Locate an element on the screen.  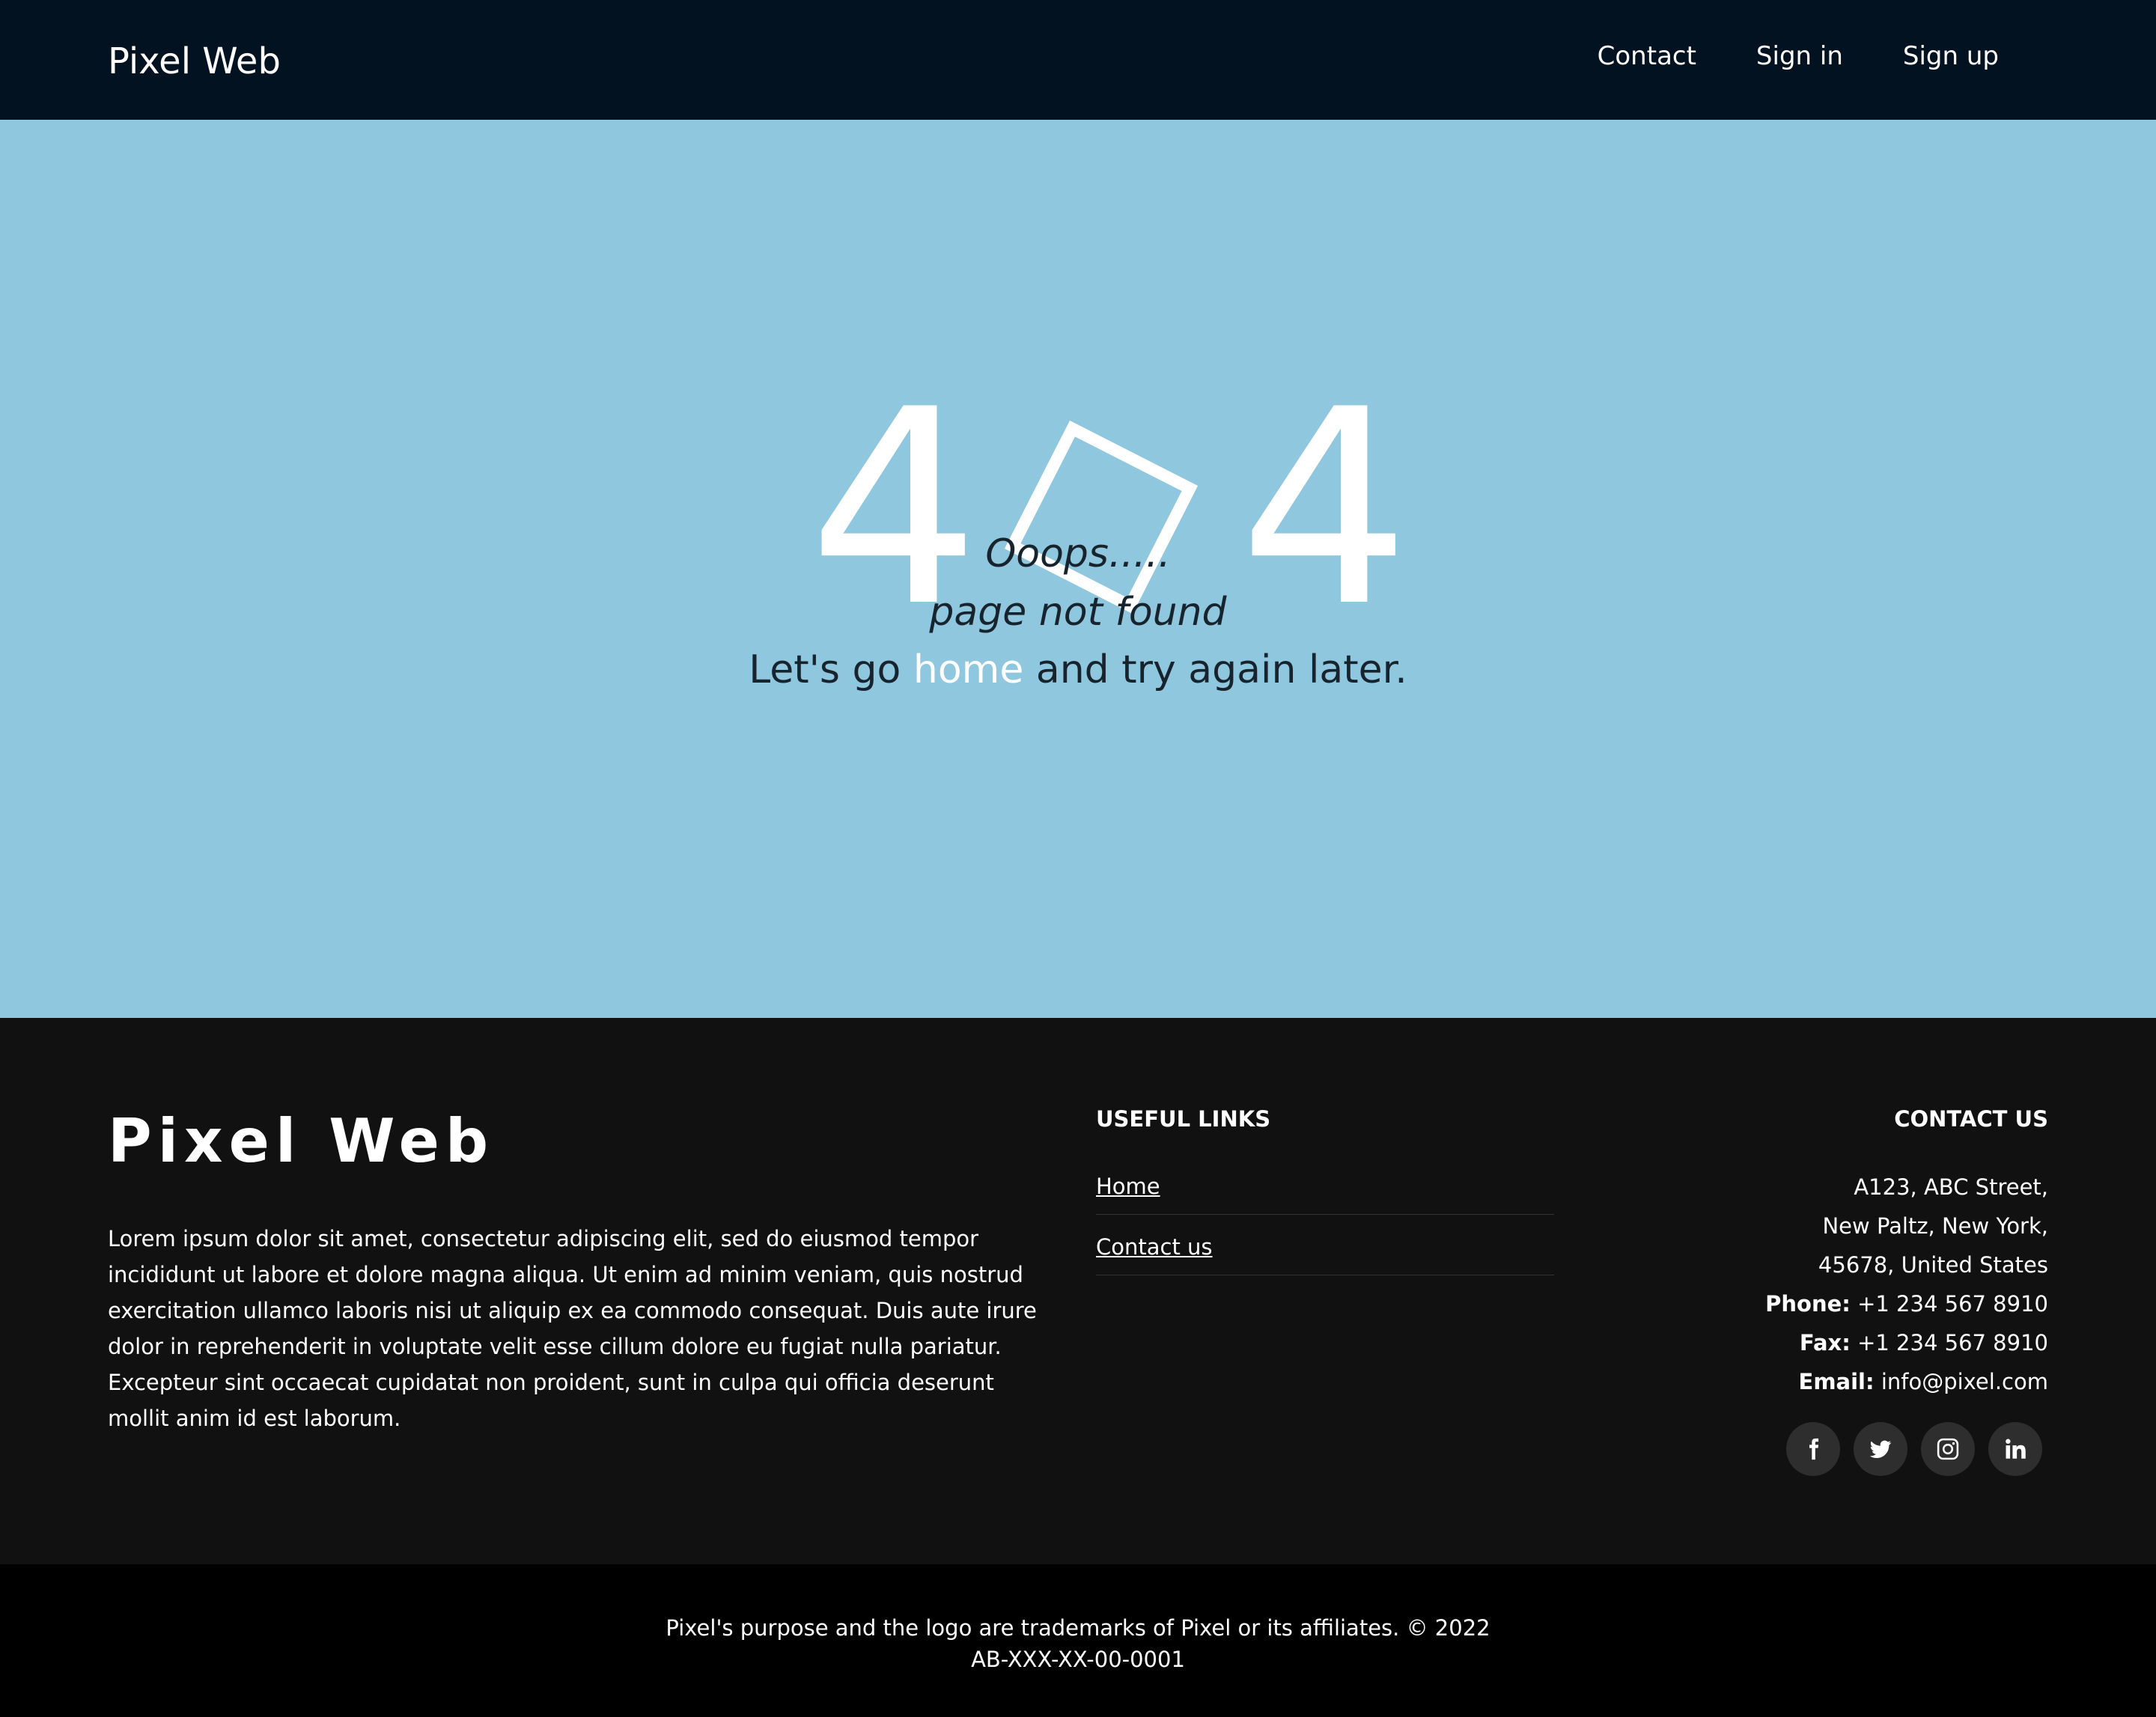
nav-link-sign-up: Sign up is located at coordinates (1951, 56).